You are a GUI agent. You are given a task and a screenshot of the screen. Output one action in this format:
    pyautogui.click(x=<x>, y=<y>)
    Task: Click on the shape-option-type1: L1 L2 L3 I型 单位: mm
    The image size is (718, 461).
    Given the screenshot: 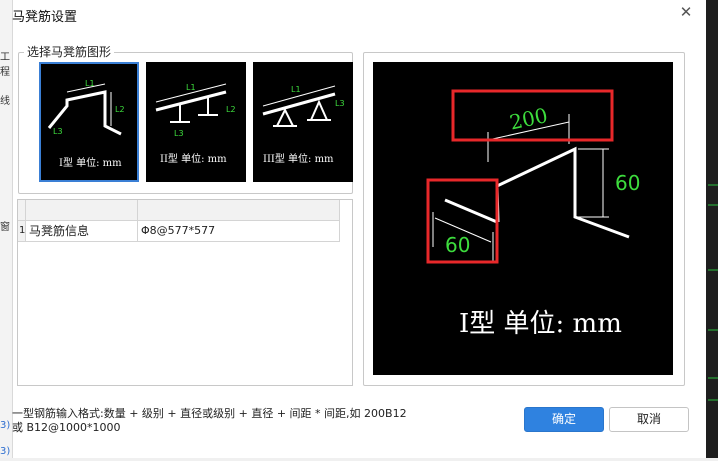 What is the action you would take?
    pyautogui.click(x=89, y=122)
    